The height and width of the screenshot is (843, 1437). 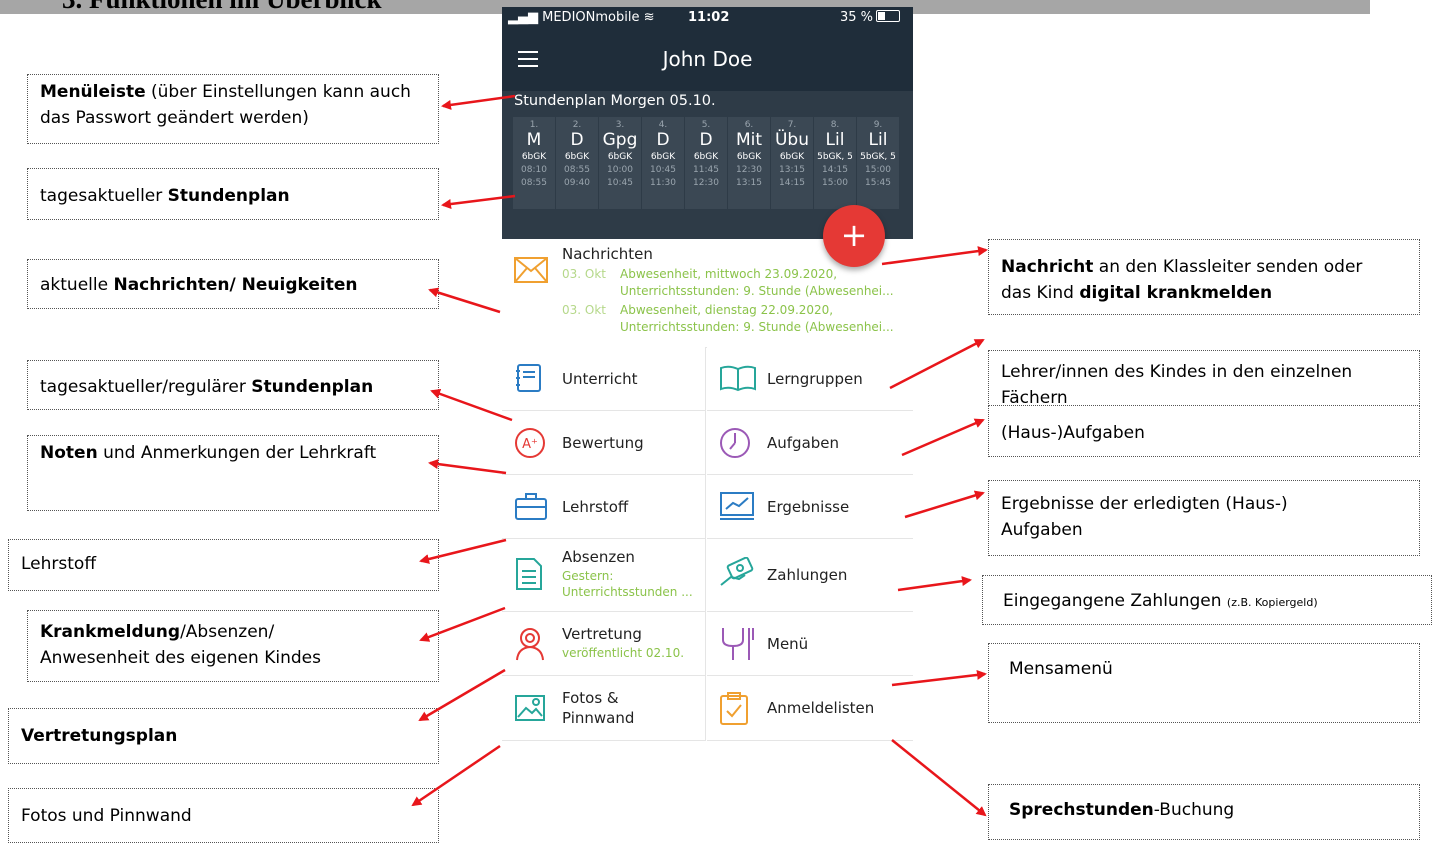 I want to click on tile-label: Unterricht, so click(x=600, y=379).